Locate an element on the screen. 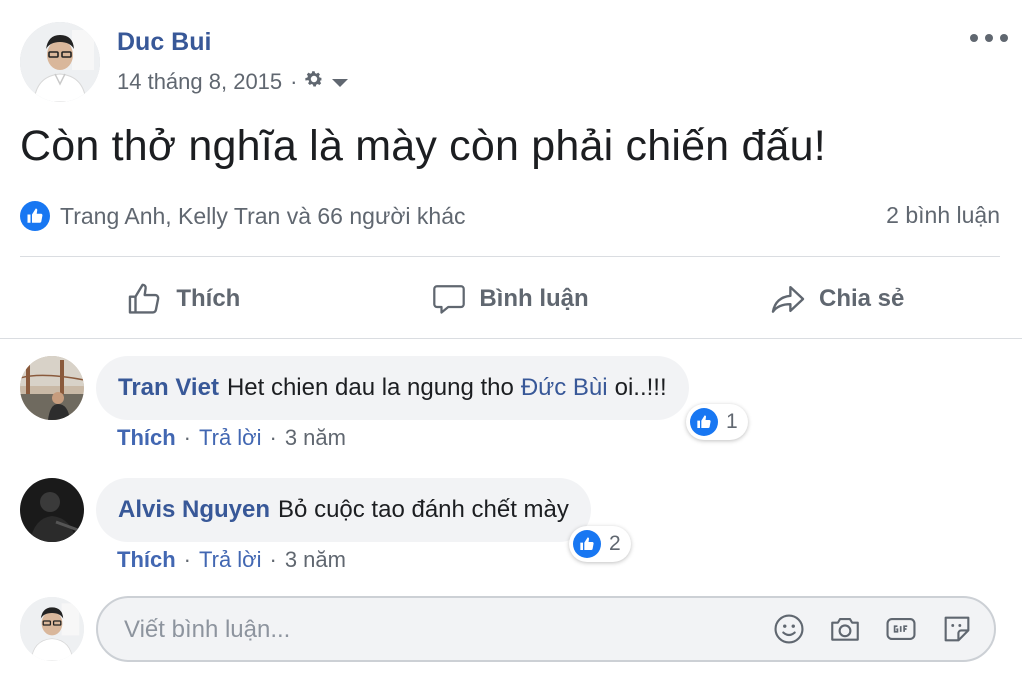 The width and height of the screenshot is (1022, 678). post-author-name: Duc Bui is located at coordinates (164, 42).